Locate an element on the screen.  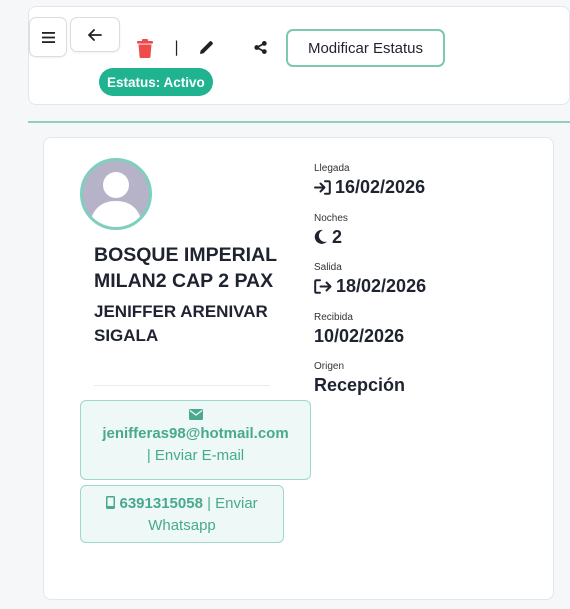
arrival-detail: Llegada 16/02/2026 is located at coordinates (370, 187).